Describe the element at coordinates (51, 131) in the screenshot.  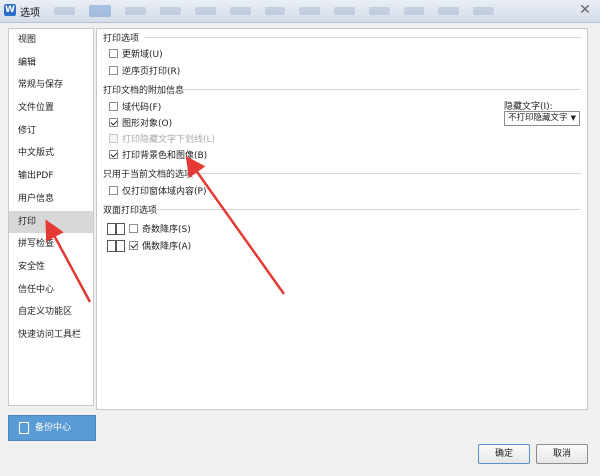
I see `nav-item-revision: 修订` at that location.